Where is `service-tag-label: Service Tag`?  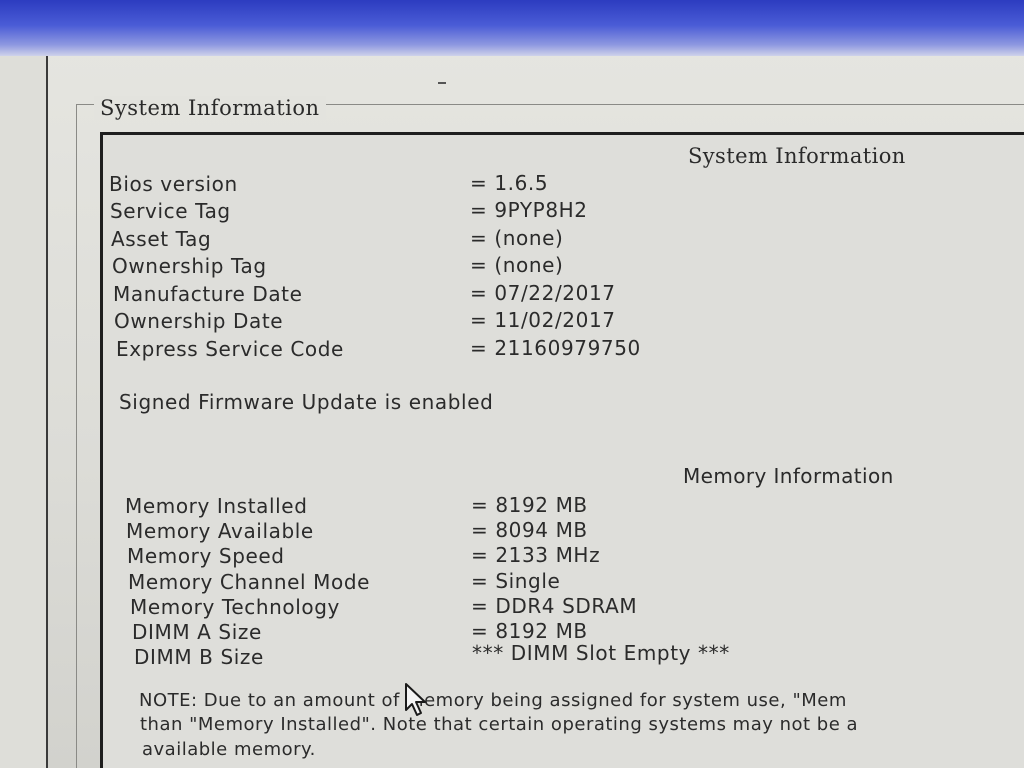
service-tag-label: Service Tag is located at coordinates (170, 211).